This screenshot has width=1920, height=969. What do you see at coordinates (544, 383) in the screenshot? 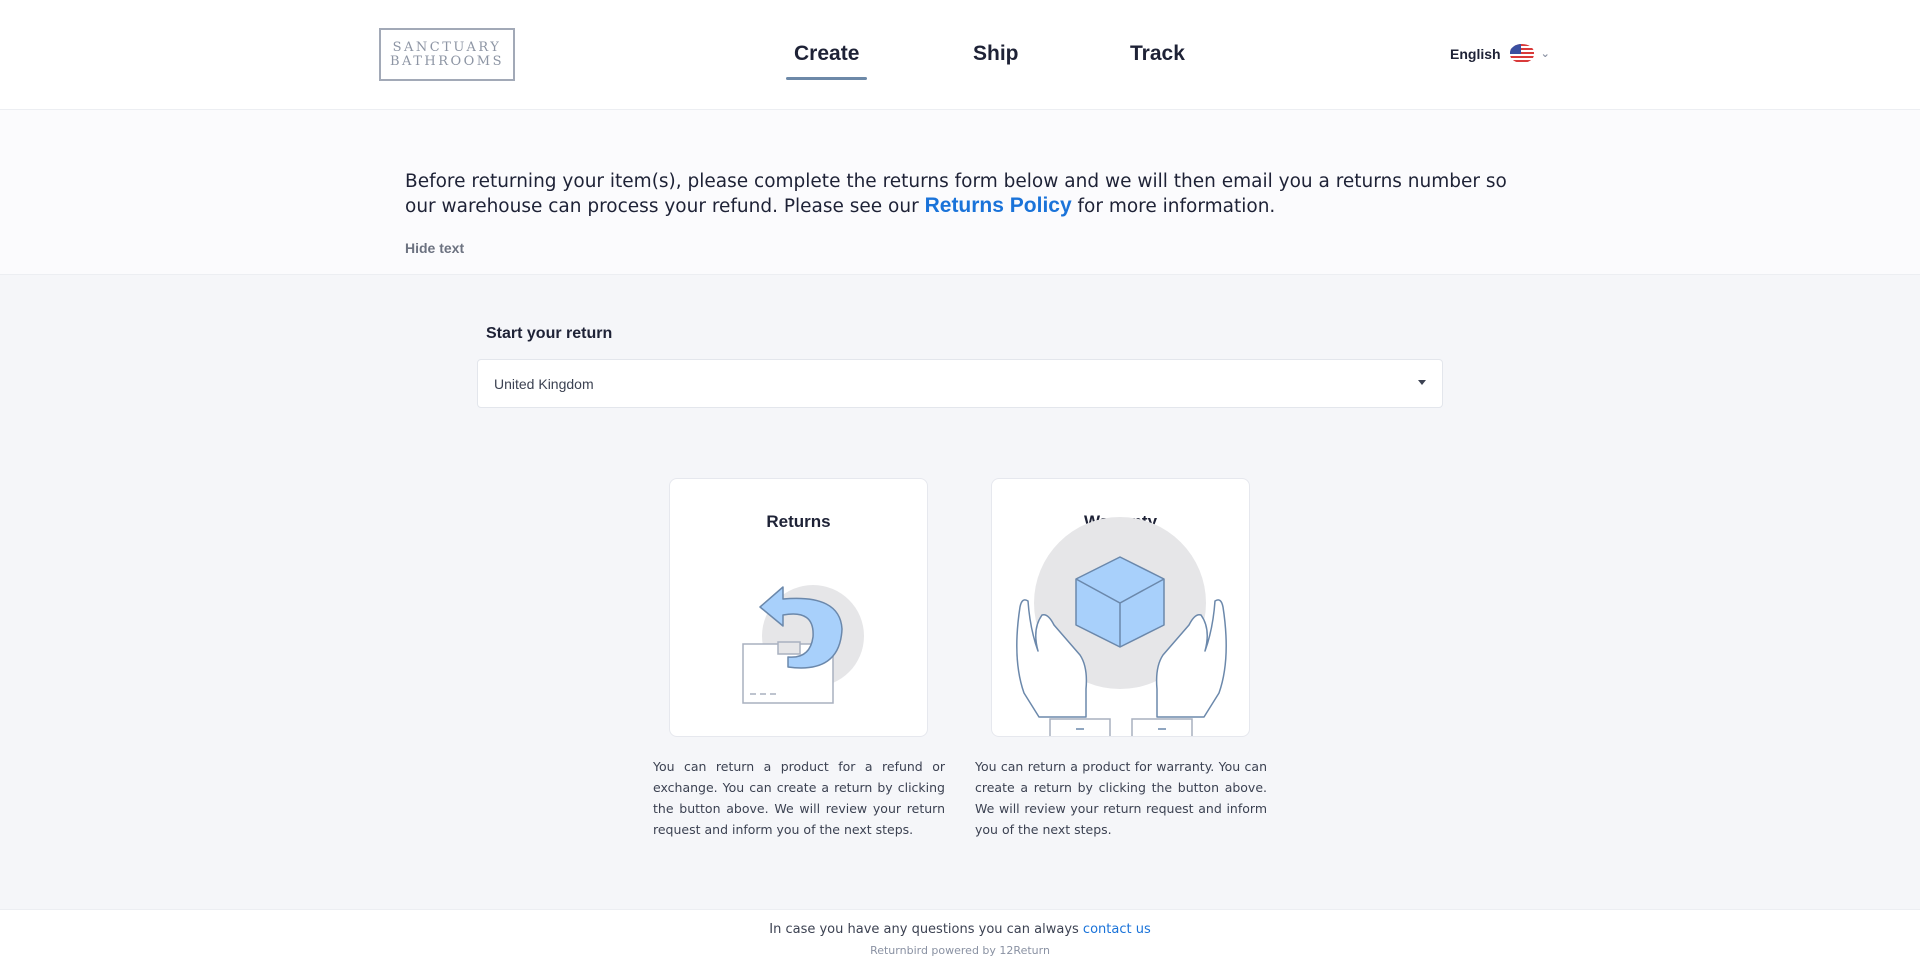
I see `country-select-value: United Kingdom` at bounding box center [544, 383].